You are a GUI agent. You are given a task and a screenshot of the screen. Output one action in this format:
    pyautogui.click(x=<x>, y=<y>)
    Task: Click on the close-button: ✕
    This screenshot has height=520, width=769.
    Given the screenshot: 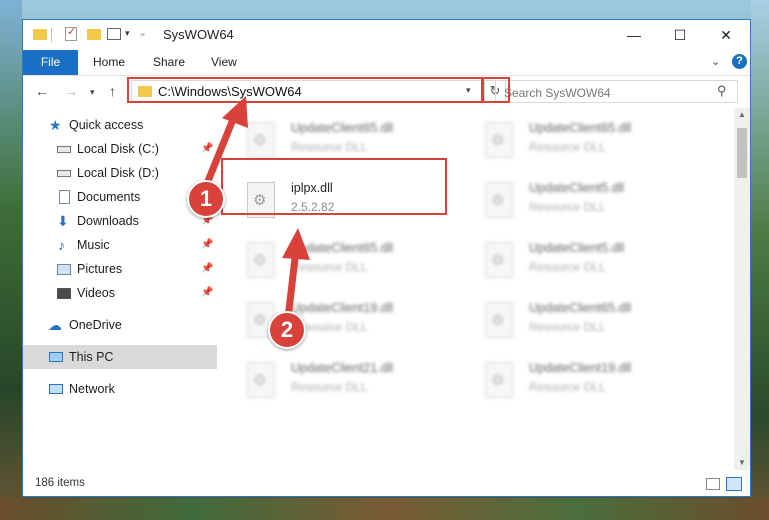 What is the action you would take?
    pyautogui.click(x=726, y=35)
    